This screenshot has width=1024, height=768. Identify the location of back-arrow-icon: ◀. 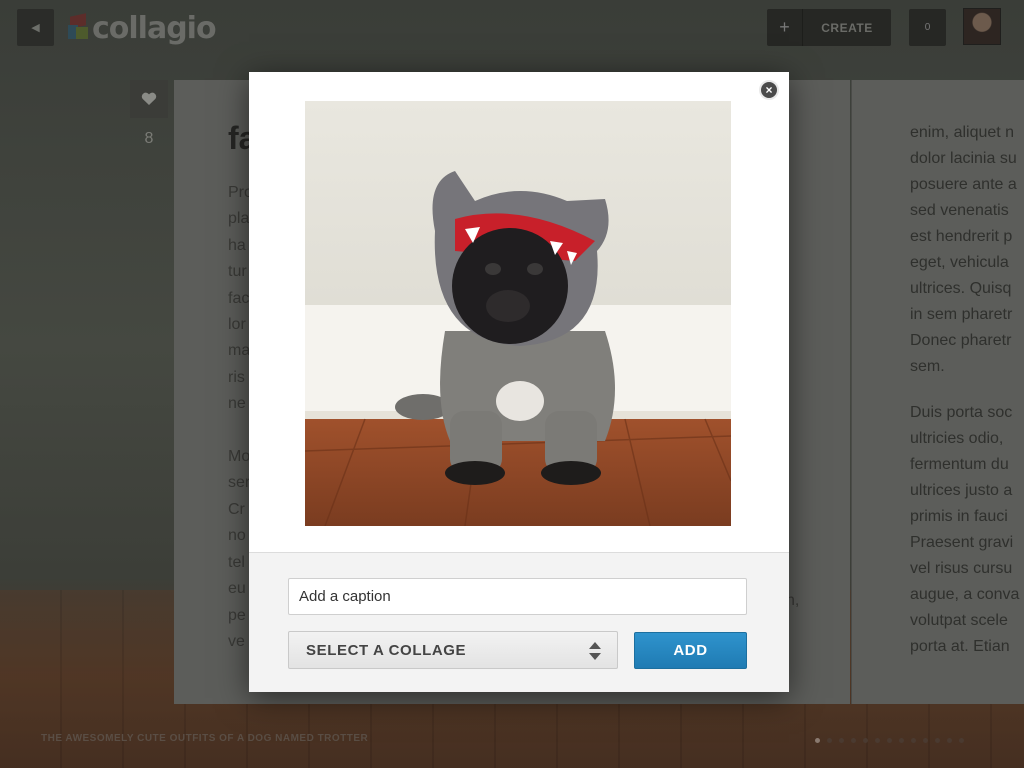
(35, 28).